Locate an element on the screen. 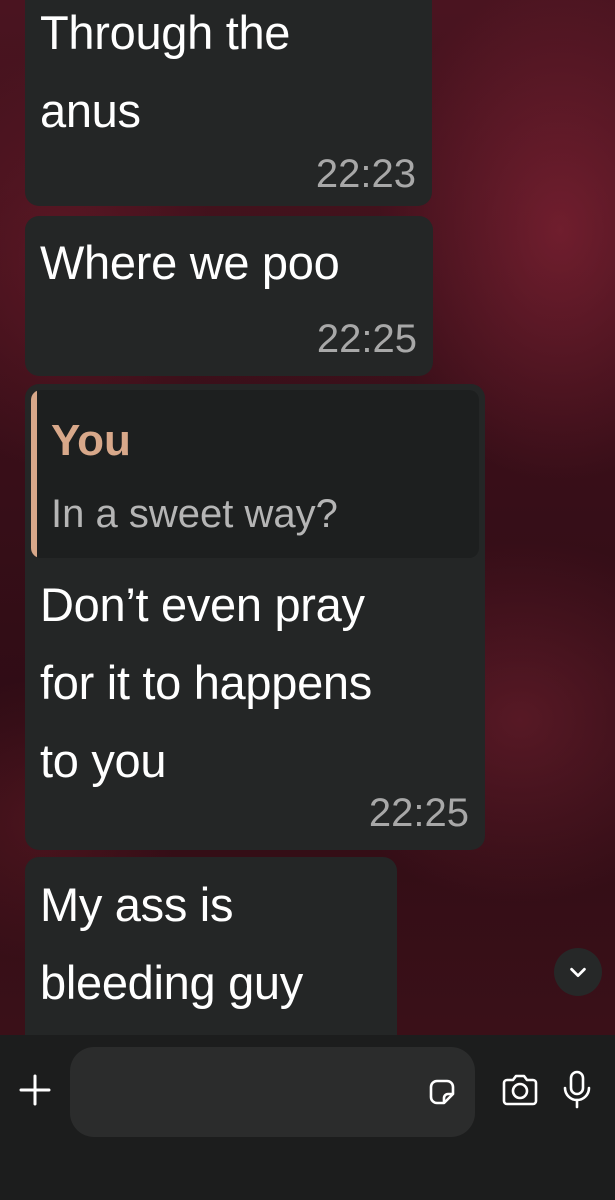 The width and height of the screenshot is (615, 1200). message-timestamp: 22:23 is located at coordinates (365, 174).